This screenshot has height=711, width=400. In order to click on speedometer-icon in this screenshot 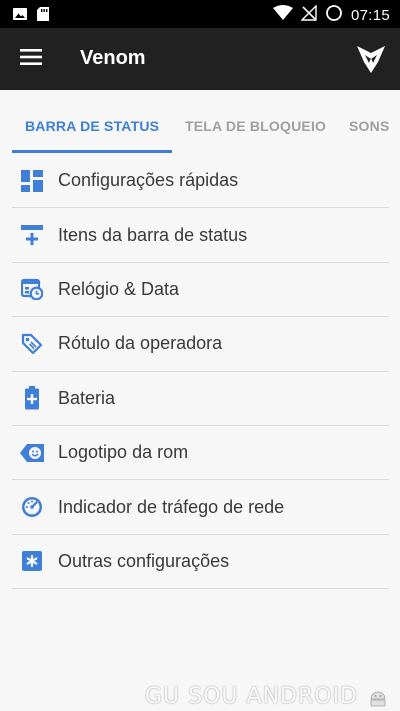, I will do `click(32, 507)`.